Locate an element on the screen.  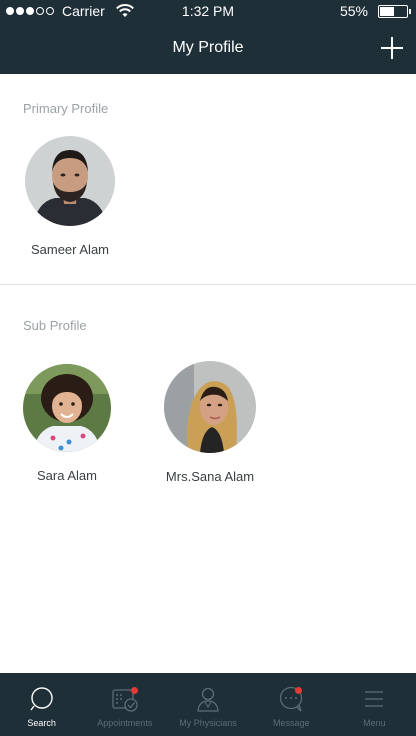
add-profile-button is located at coordinates (392, 48).